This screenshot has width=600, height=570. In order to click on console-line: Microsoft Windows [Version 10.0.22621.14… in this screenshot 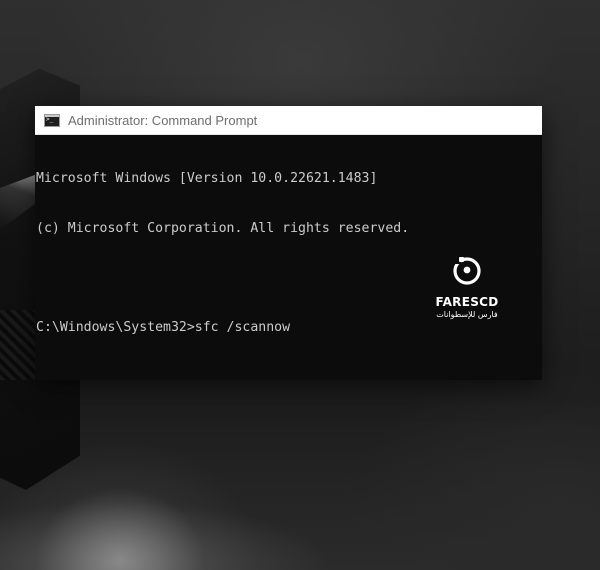, I will do `click(207, 178)`.